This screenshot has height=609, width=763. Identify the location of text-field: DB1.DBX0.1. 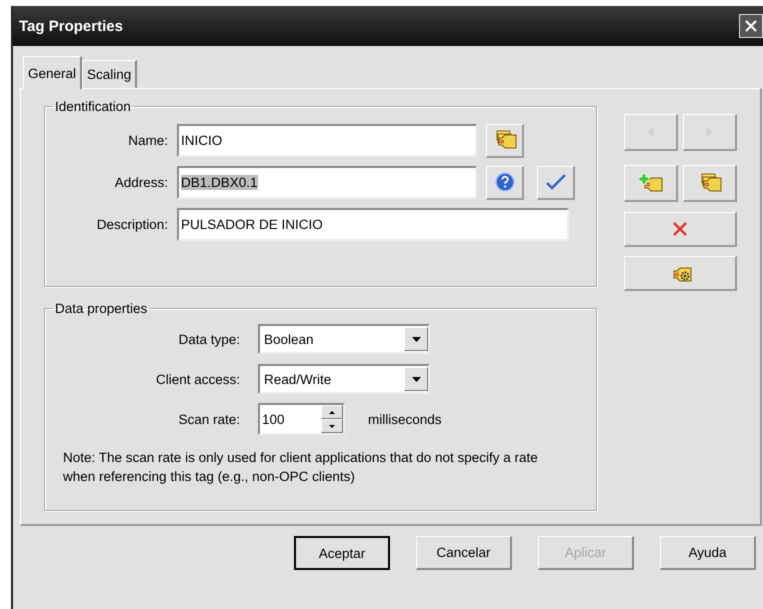
(327, 182).